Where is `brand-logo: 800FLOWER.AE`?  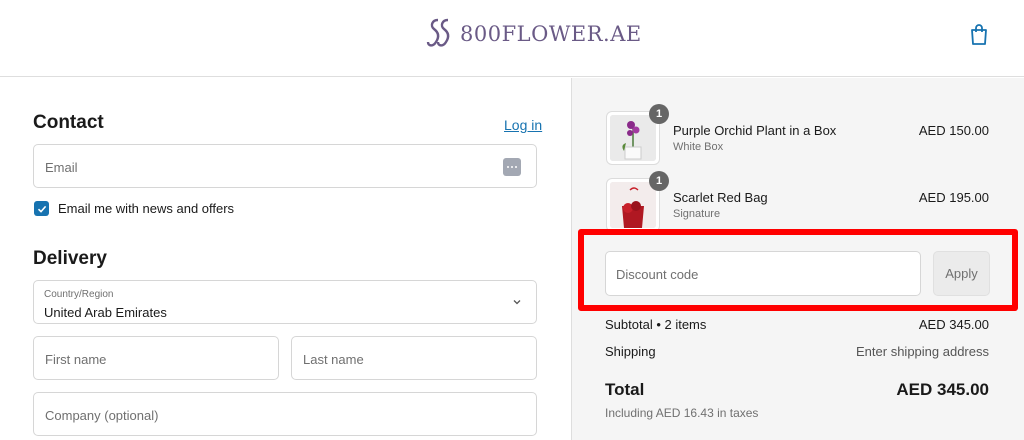 brand-logo: 800FLOWER.AE is located at coordinates (533, 34).